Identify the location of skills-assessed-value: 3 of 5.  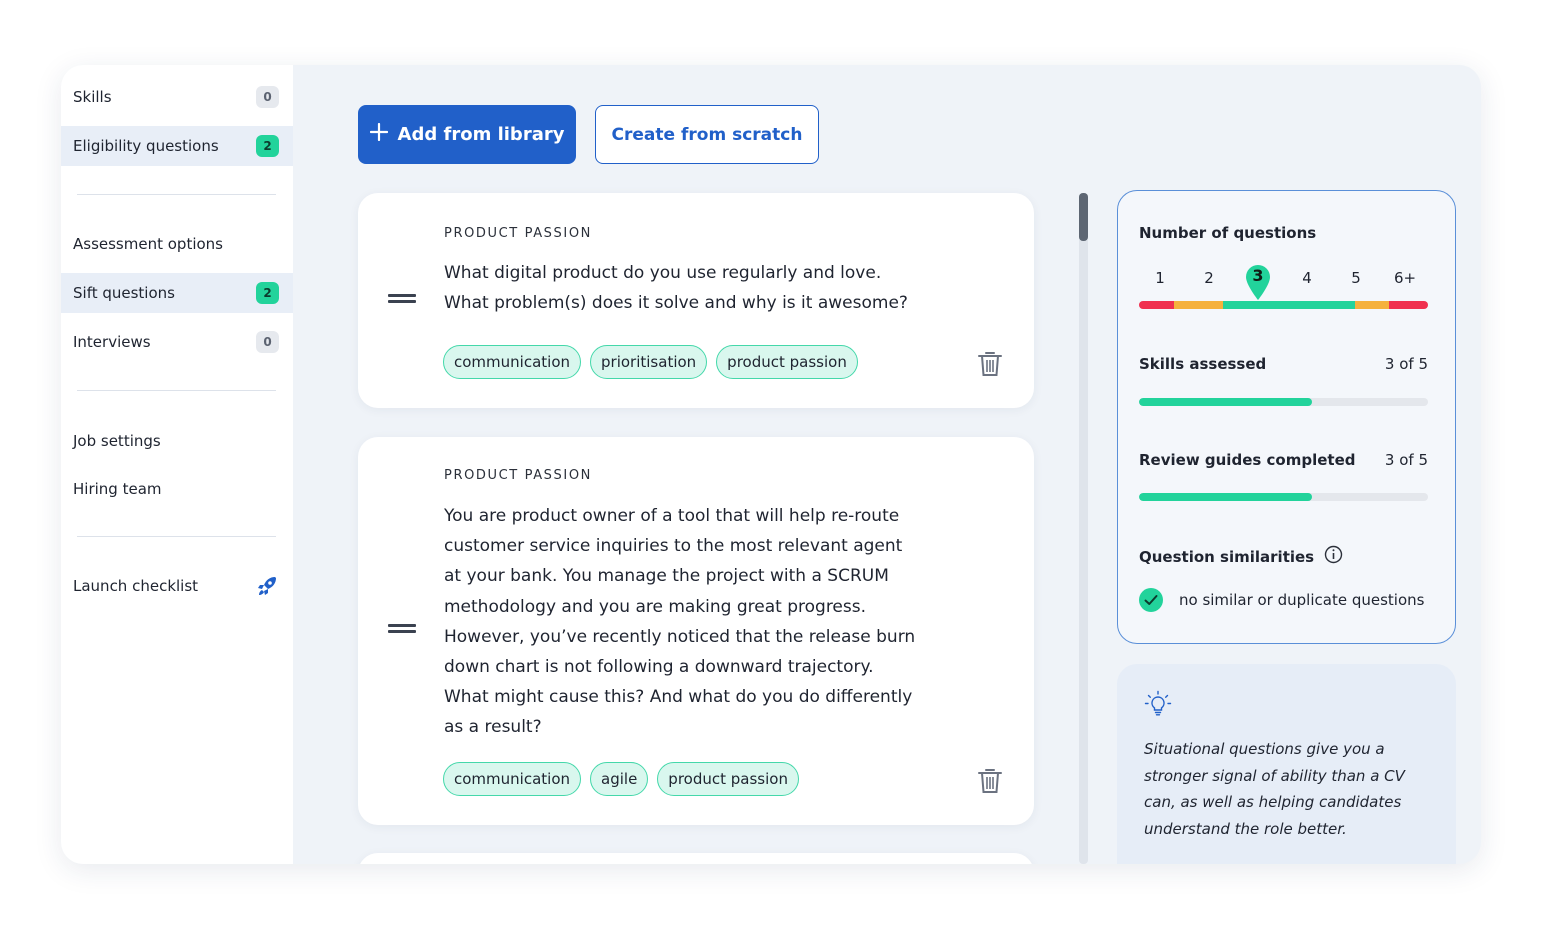
(1406, 364).